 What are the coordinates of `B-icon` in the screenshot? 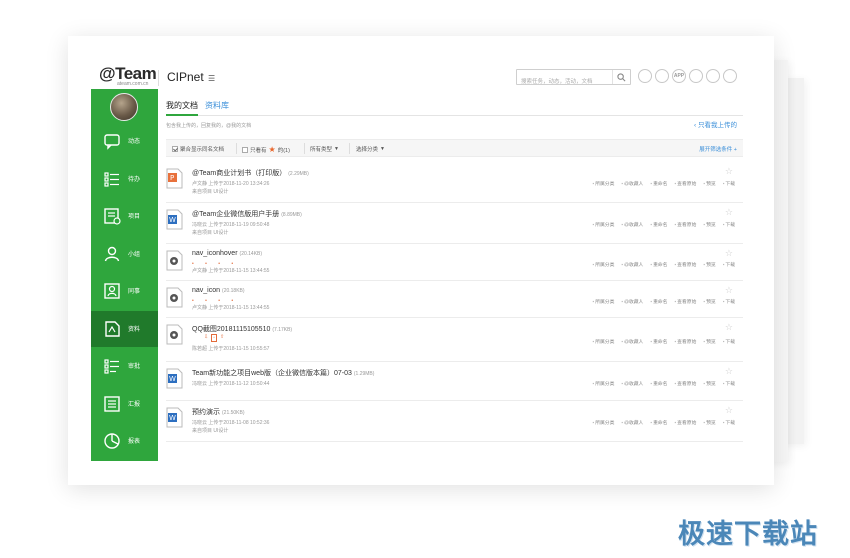 It's located at (662, 76).